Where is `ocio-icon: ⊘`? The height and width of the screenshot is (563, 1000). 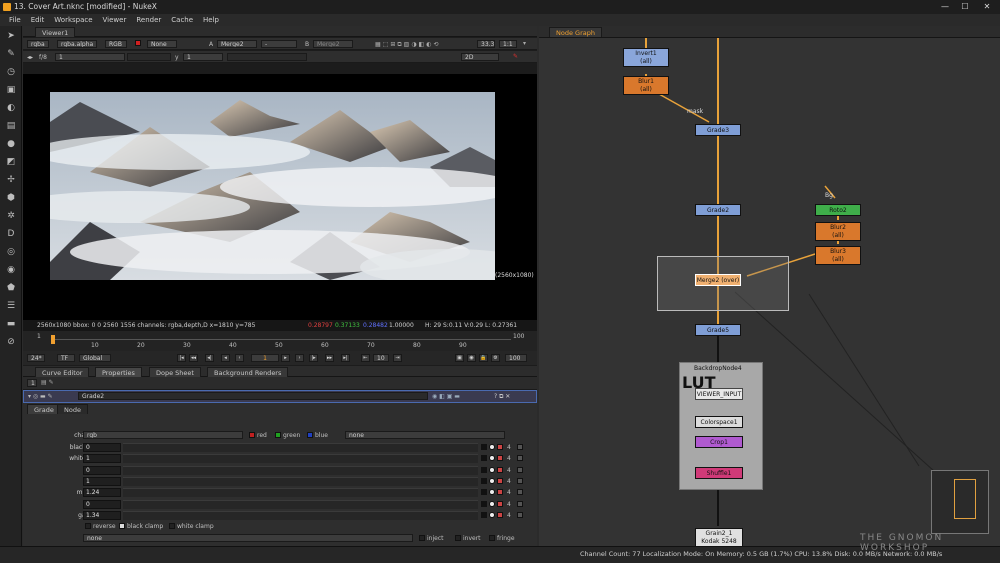
ocio-icon: ⊘ is located at coordinates (11, 342).